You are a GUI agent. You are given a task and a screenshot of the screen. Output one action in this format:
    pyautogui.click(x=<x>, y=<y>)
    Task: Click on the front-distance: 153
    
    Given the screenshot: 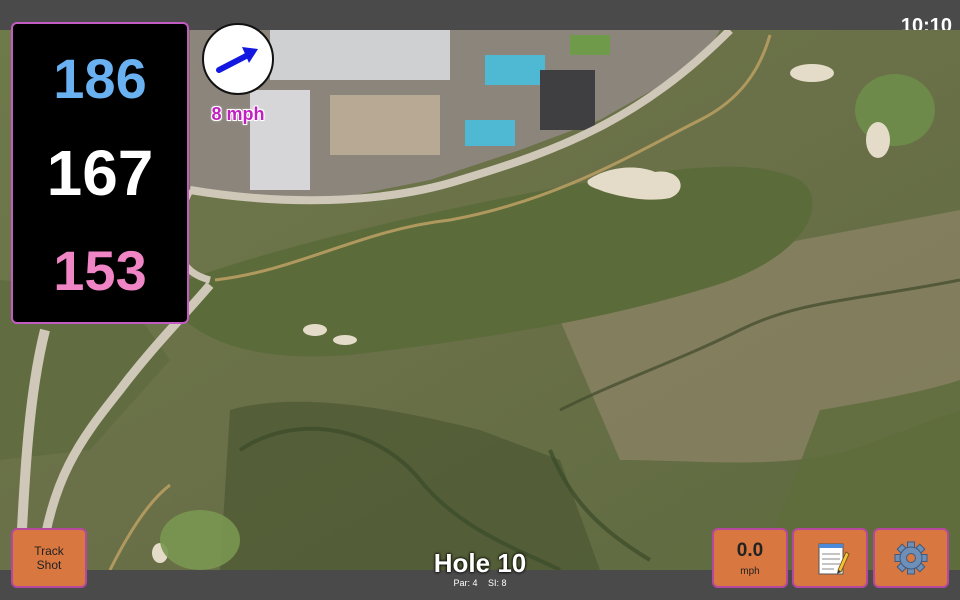 What is the action you would take?
    pyautogui.click(x=100, y=270)
    